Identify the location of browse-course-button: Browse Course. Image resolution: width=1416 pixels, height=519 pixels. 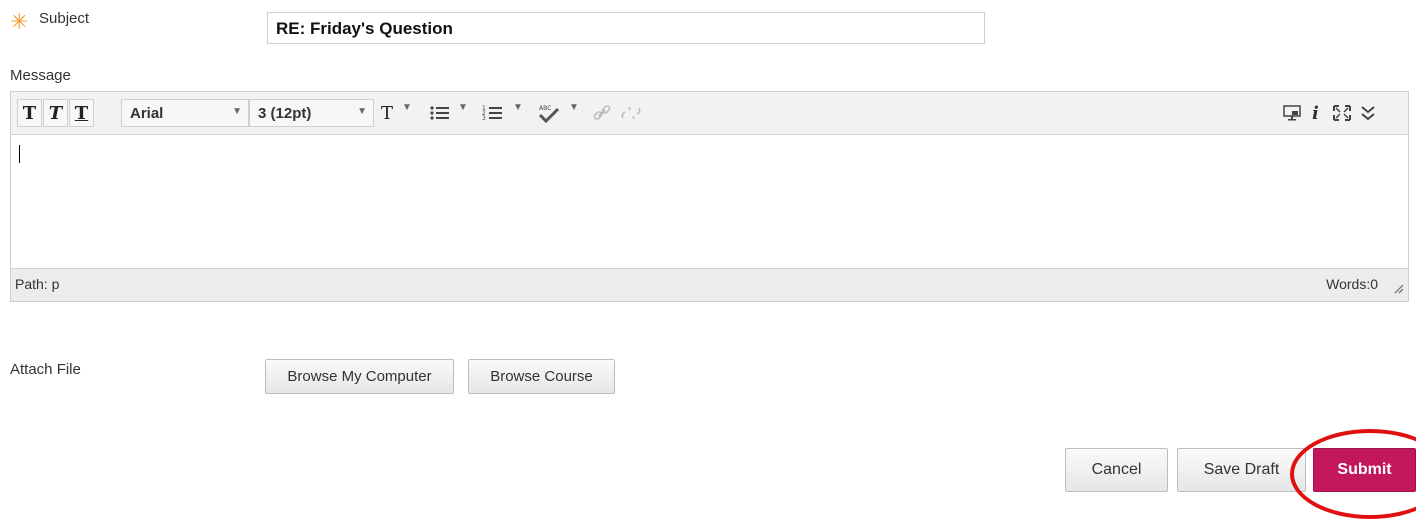
(541, 376).